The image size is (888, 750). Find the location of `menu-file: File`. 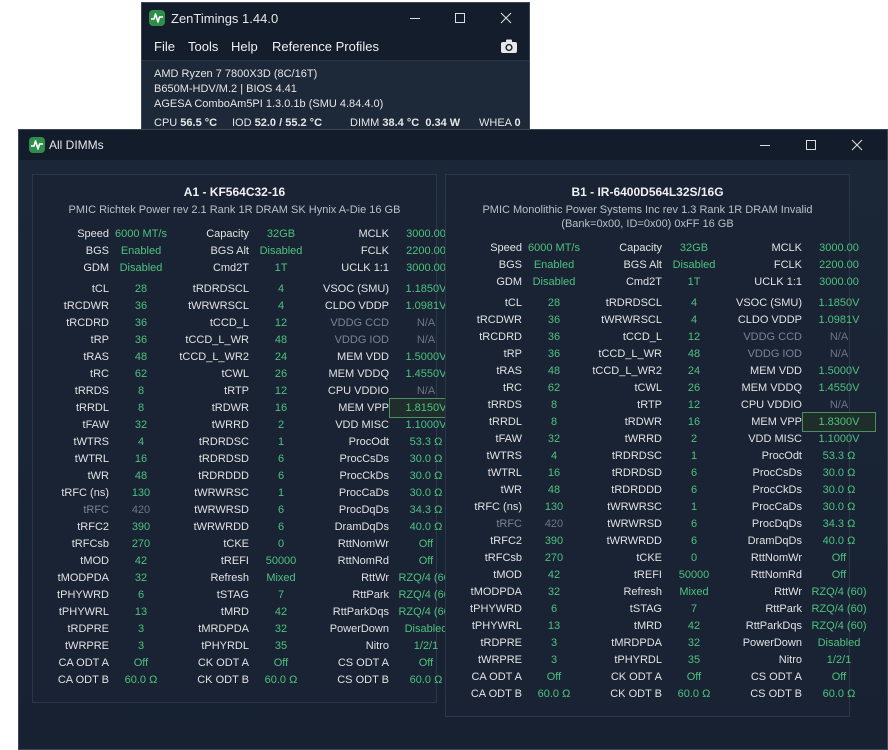

menu-file: File is located at coordinates (164, 46).